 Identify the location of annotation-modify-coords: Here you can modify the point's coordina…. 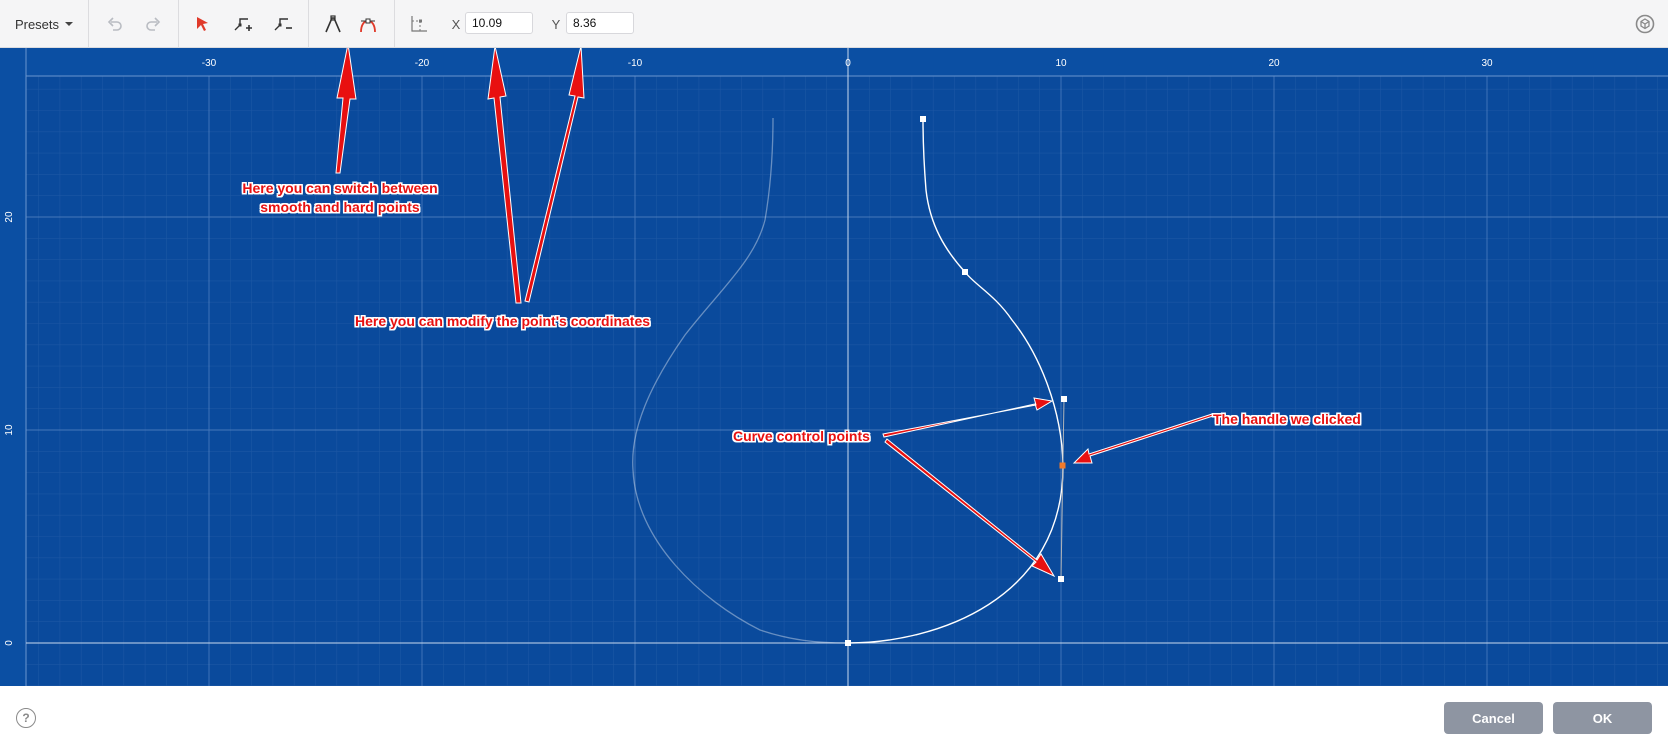
(503, 321).